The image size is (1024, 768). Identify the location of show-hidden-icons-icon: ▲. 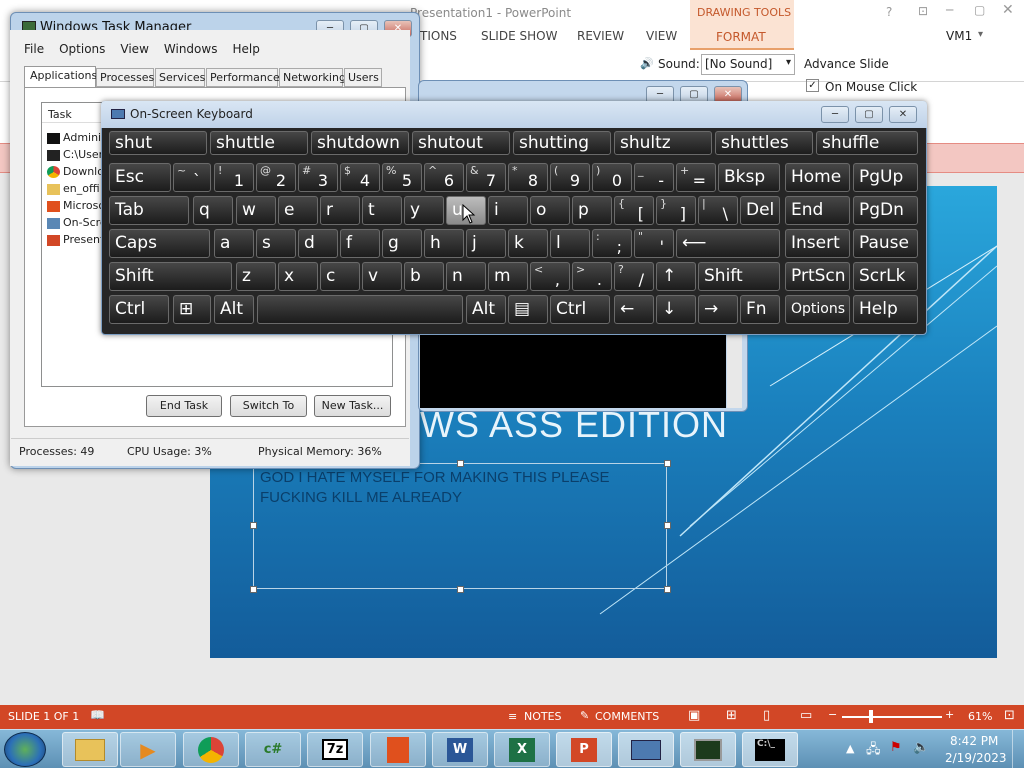
(850, 748).